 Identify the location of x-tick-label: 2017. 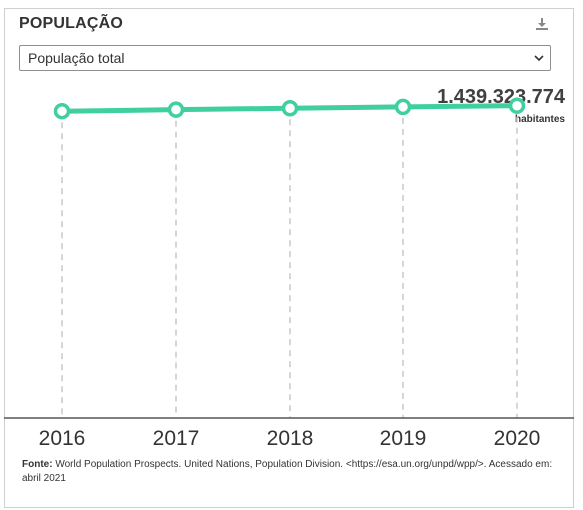
(176, 438).